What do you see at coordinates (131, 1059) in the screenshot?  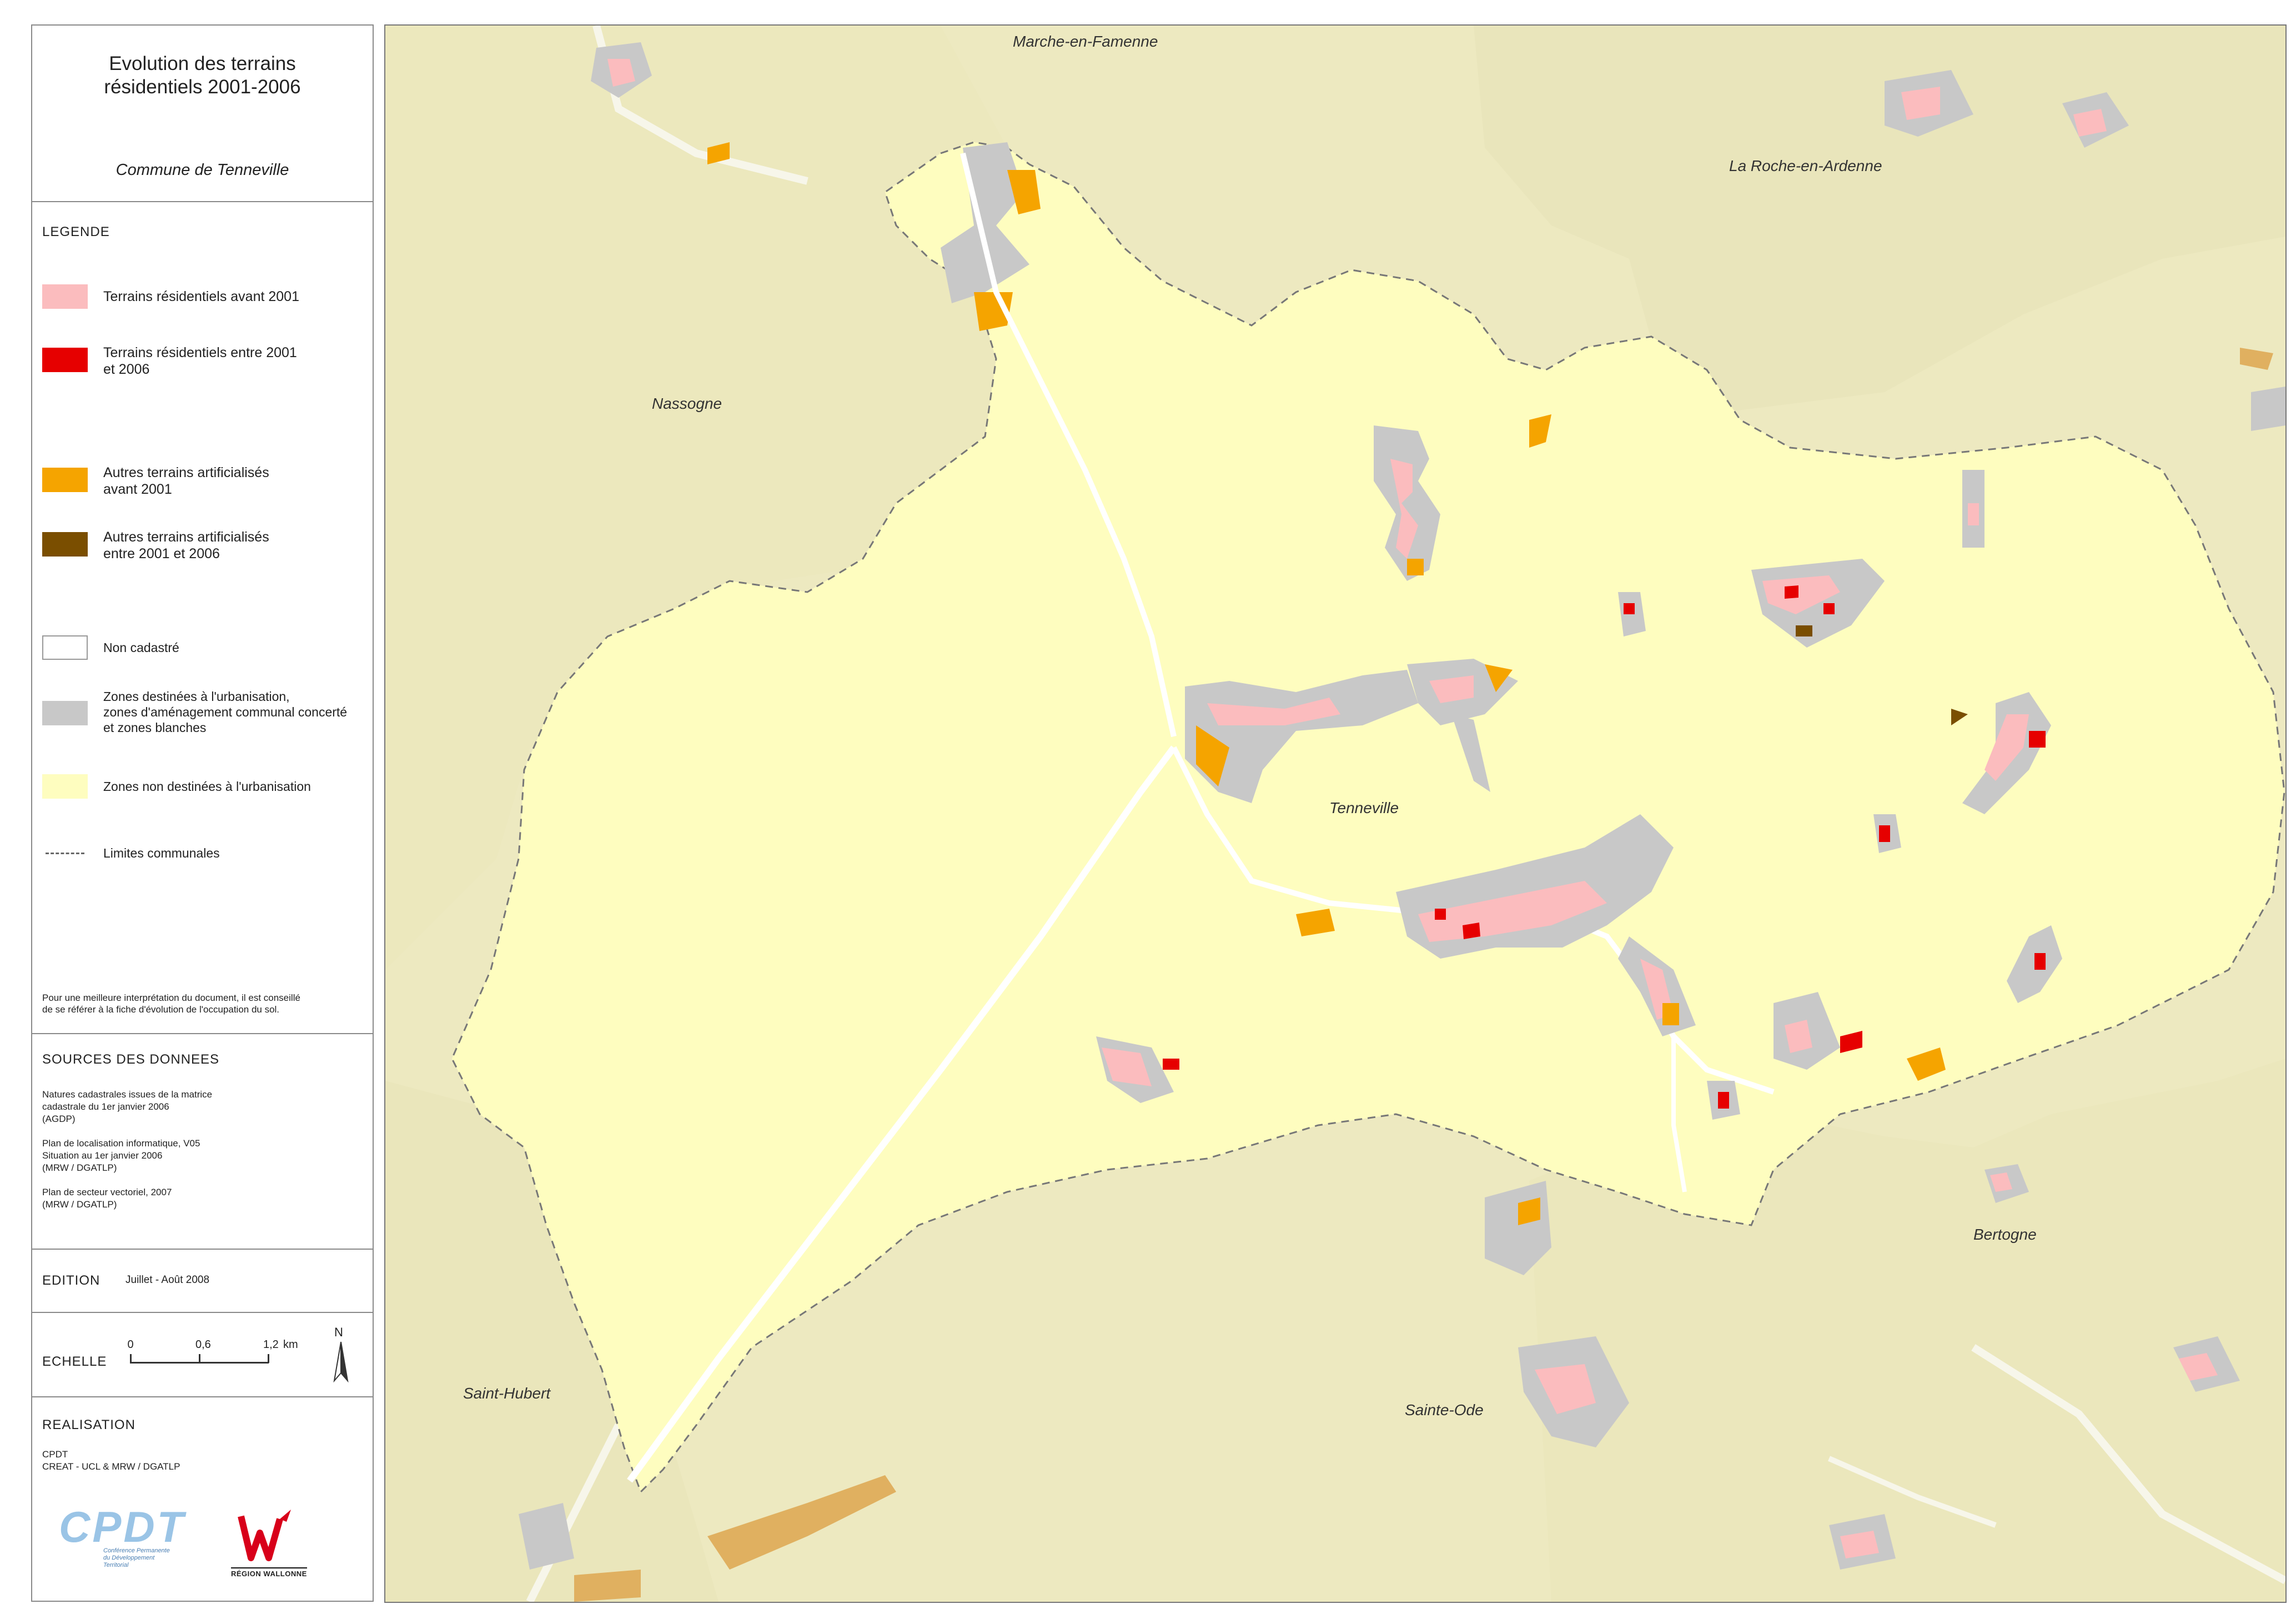 I see `sources-heading: SOURCES DES DONNEES` at bounding box center [131, 1059].